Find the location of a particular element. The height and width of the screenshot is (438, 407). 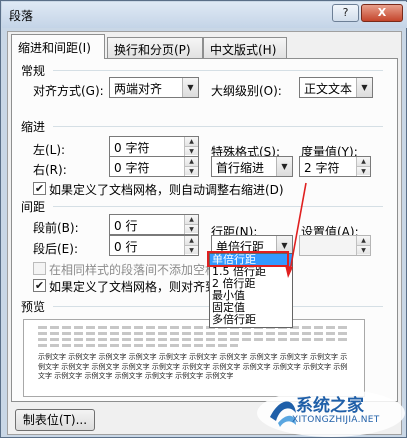

snap-to-grid-checkbox: ✔ is located at coordinates (39, 285).